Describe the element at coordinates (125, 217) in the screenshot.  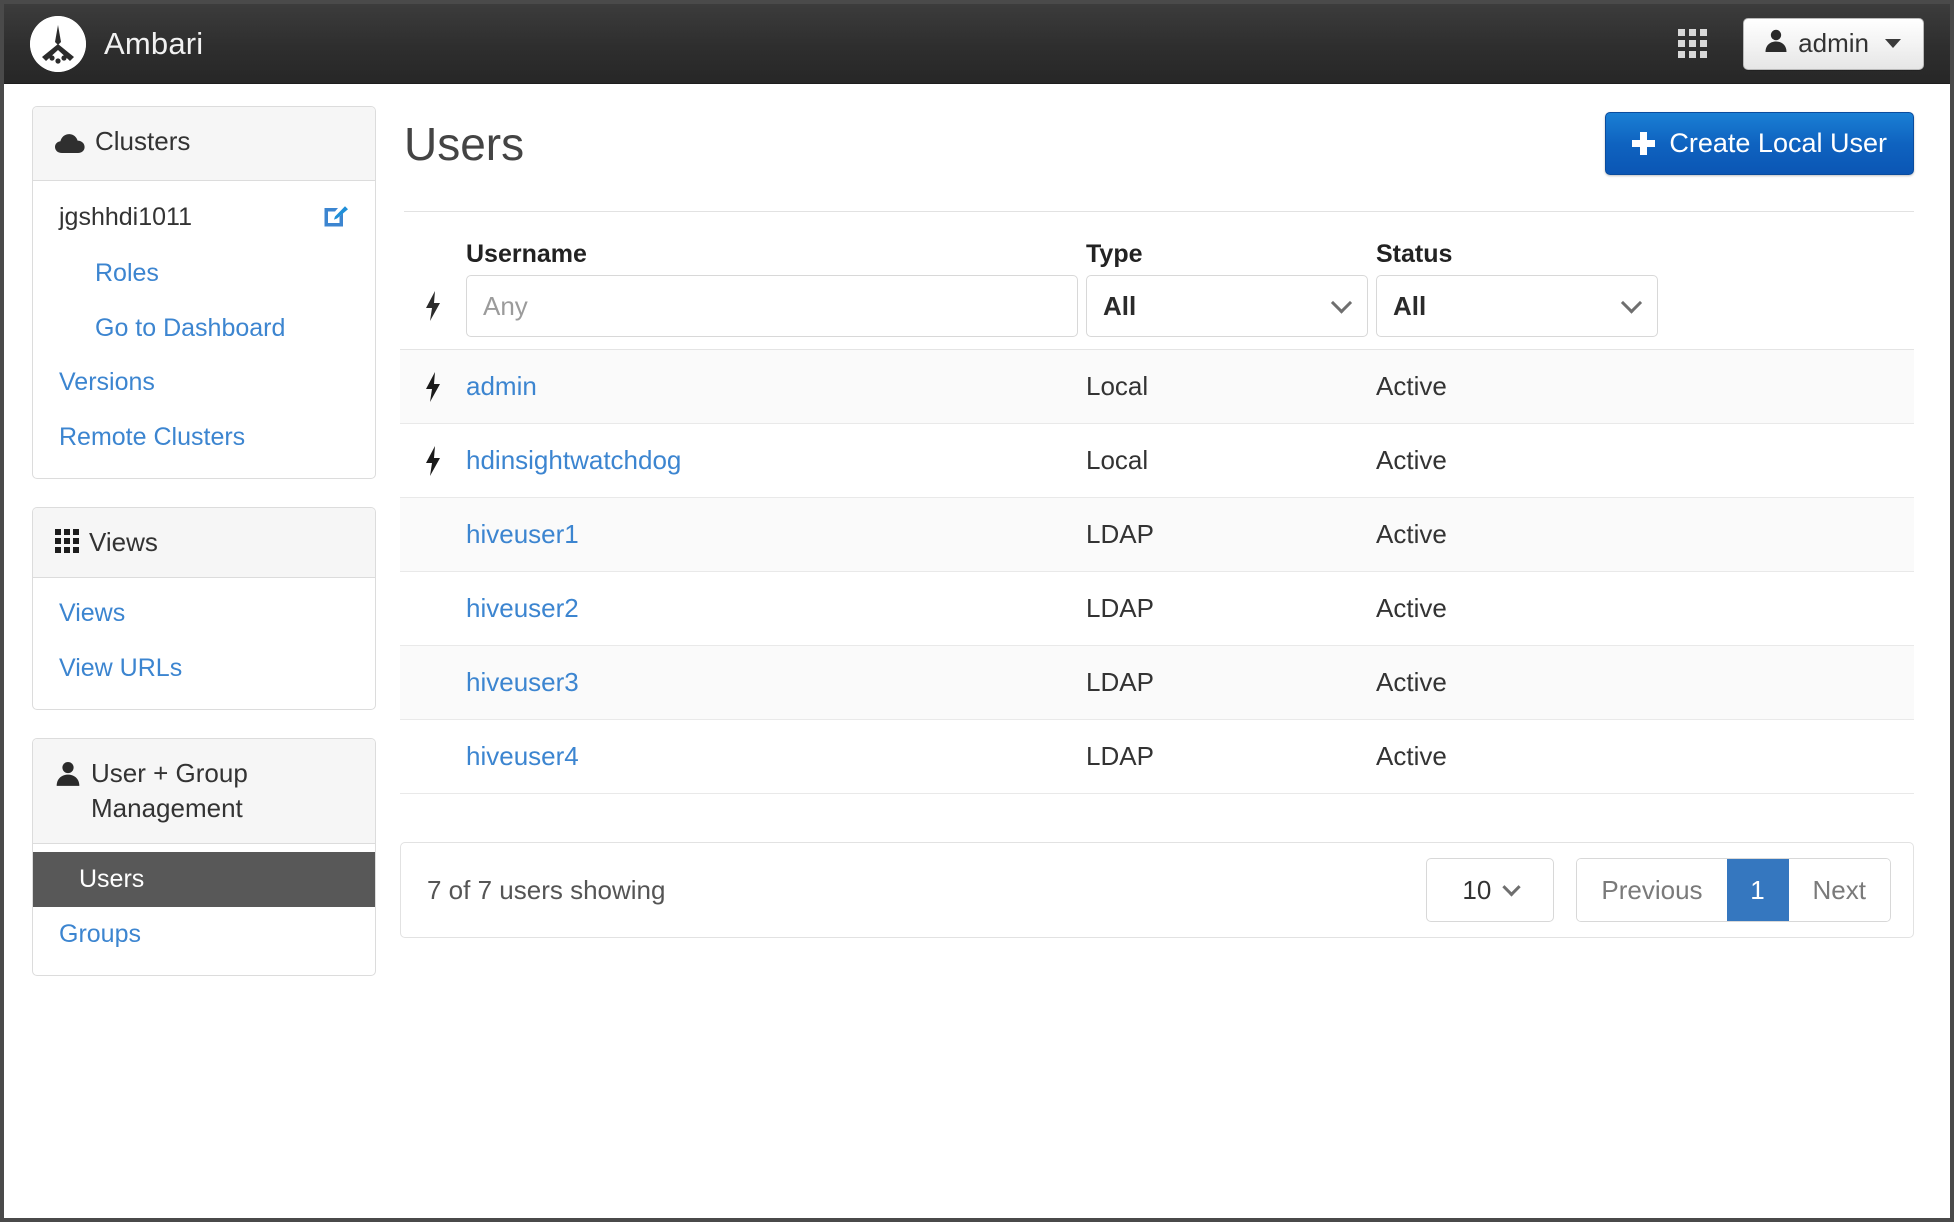
I see `cluster-name: jgshhdi1011` at that location.